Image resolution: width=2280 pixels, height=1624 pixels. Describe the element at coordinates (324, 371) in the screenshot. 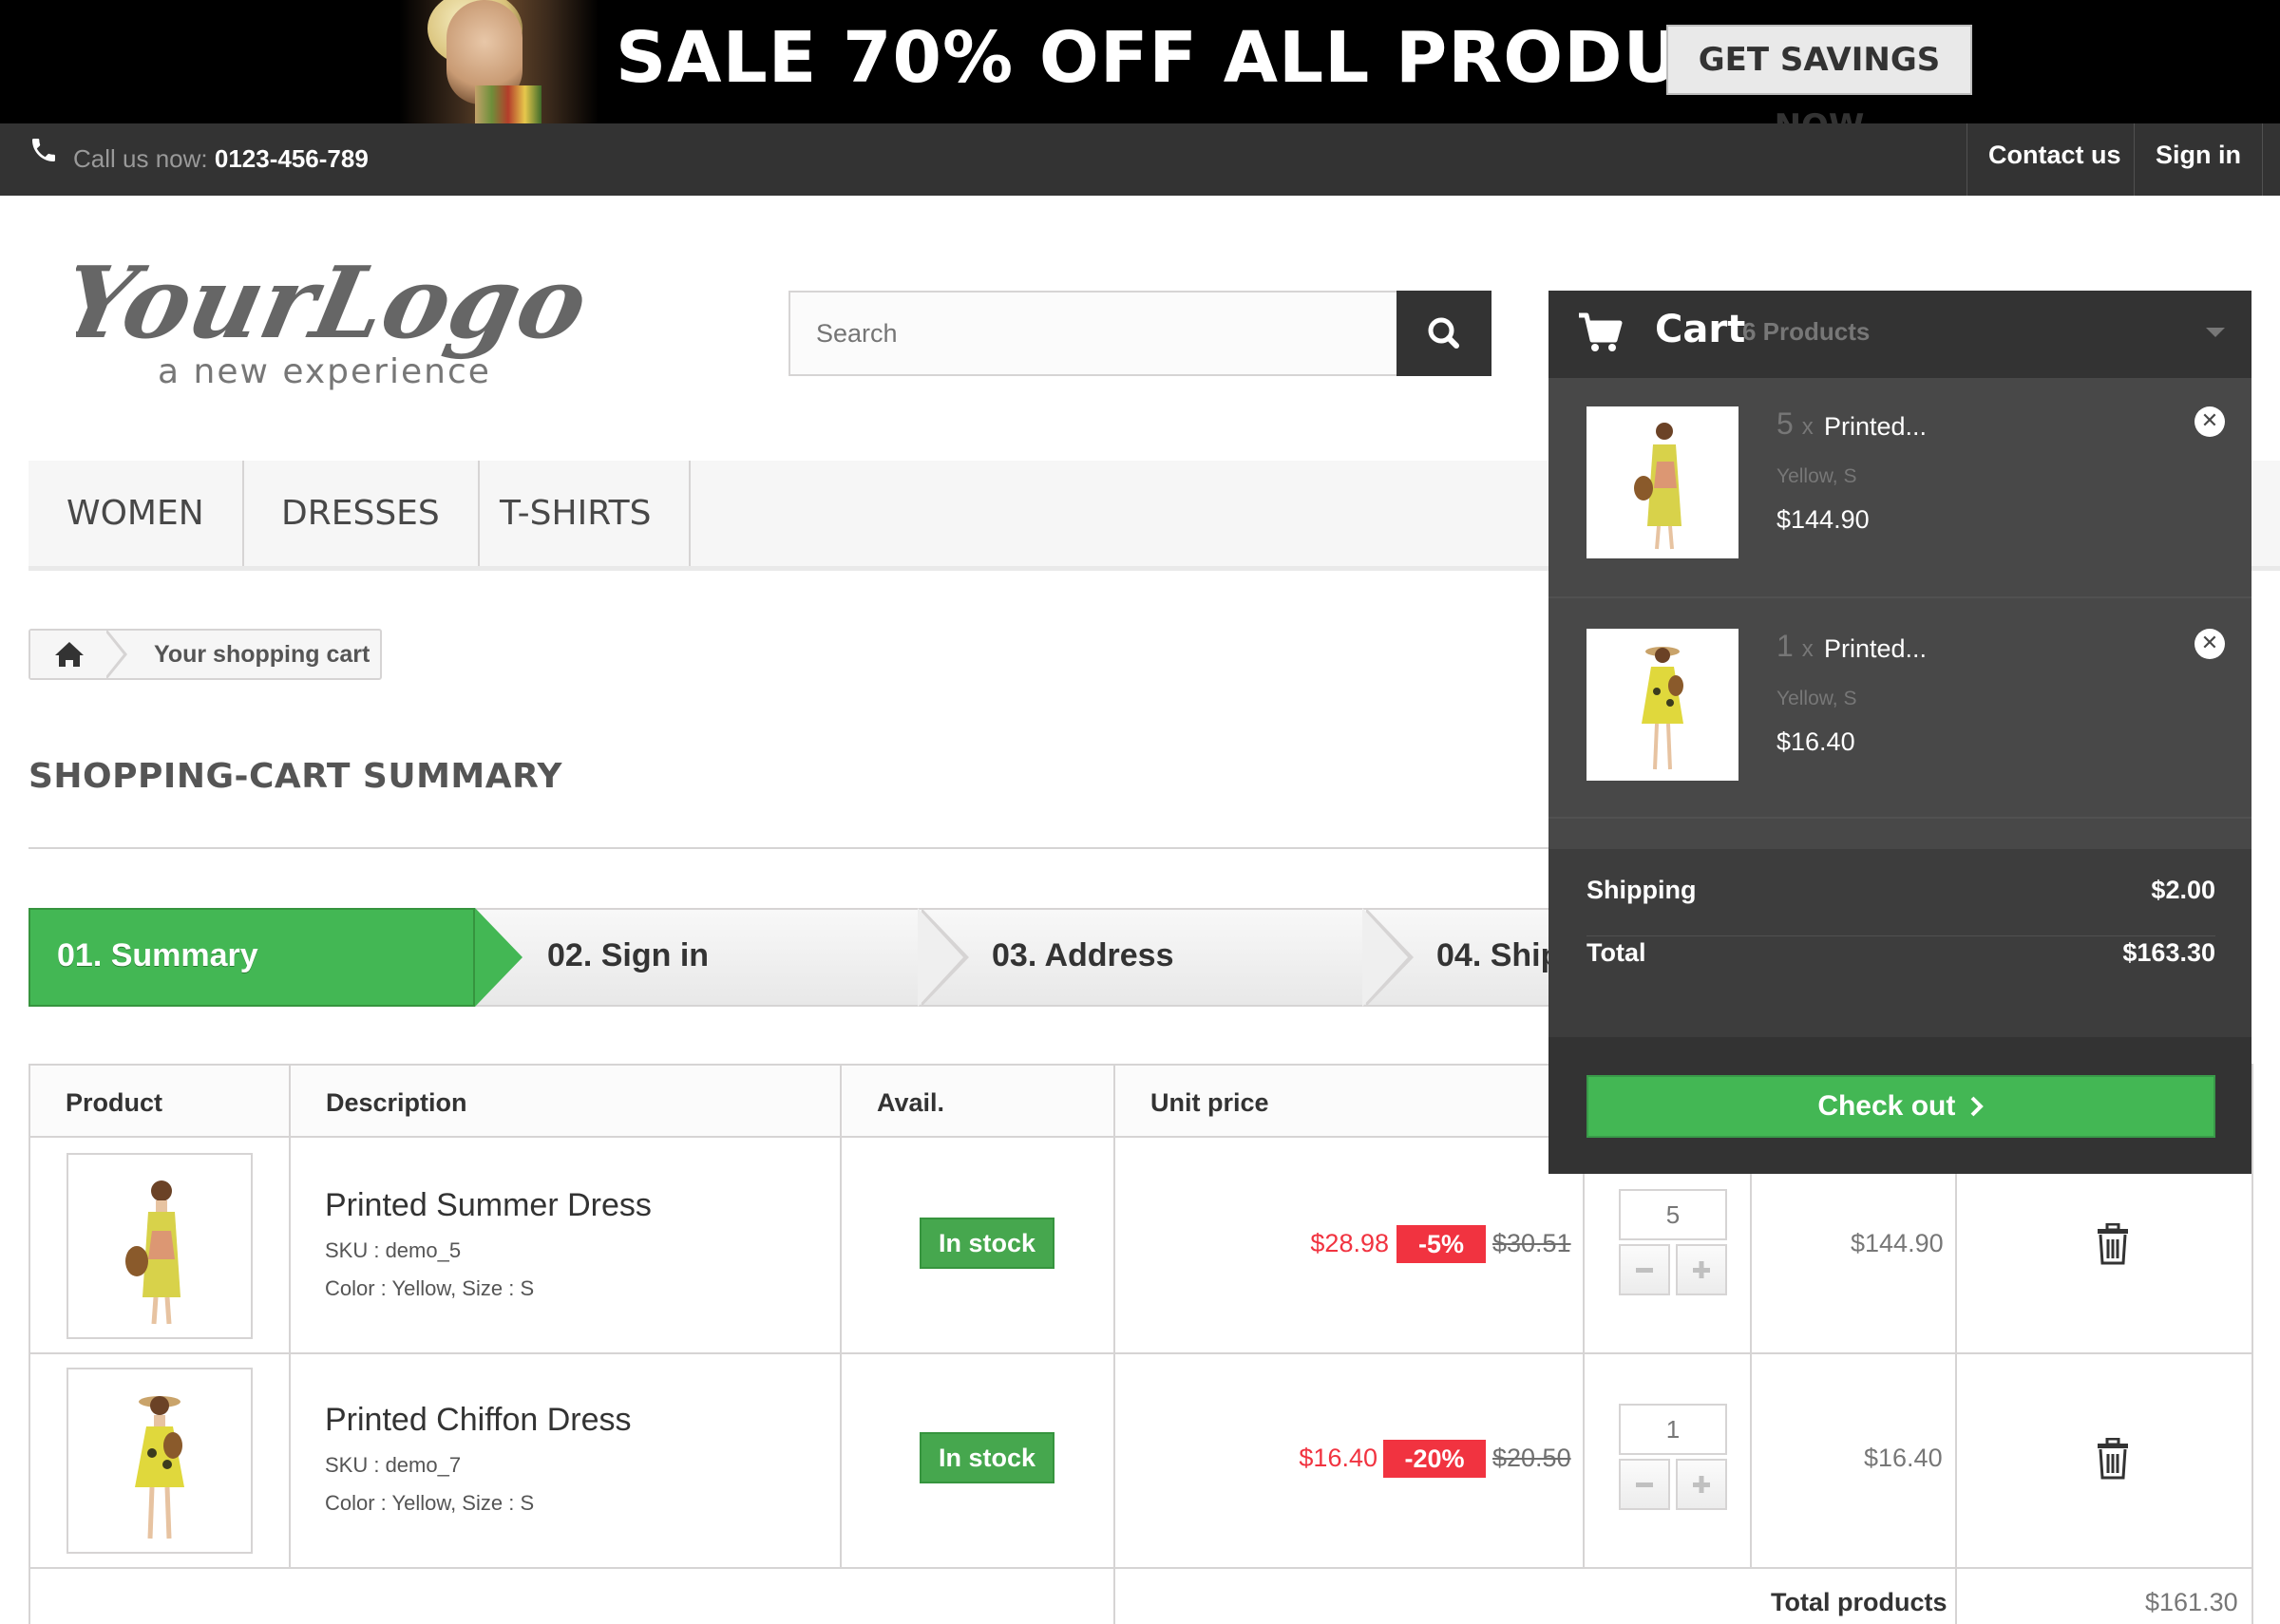

I see `logo-tagline: a new experience` at that location.